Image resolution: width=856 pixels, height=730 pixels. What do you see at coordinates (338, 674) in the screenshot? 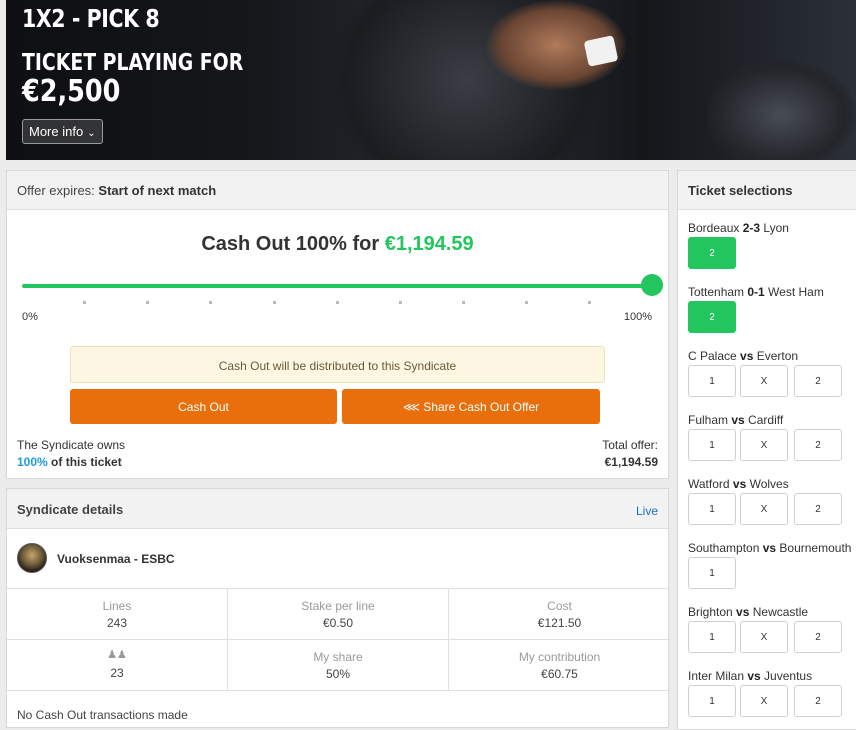
I see `stat-value: 50%` at bounding box center [338, 674].